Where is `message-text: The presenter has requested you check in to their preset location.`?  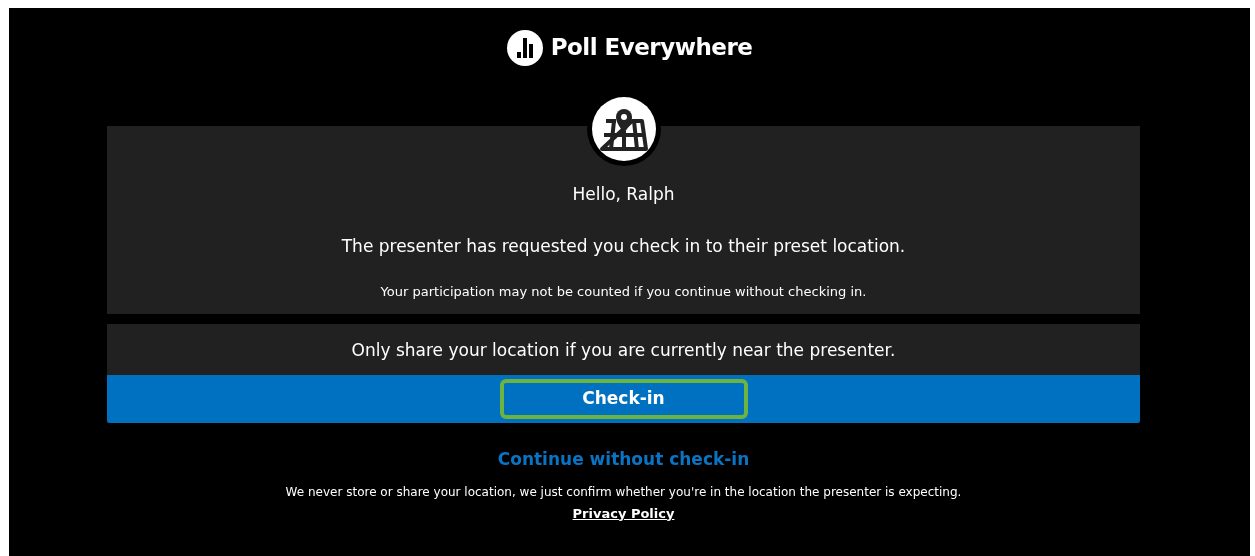 message-text: The presenter has requested you check in to their preset location. is located at coordinates (623, 246).